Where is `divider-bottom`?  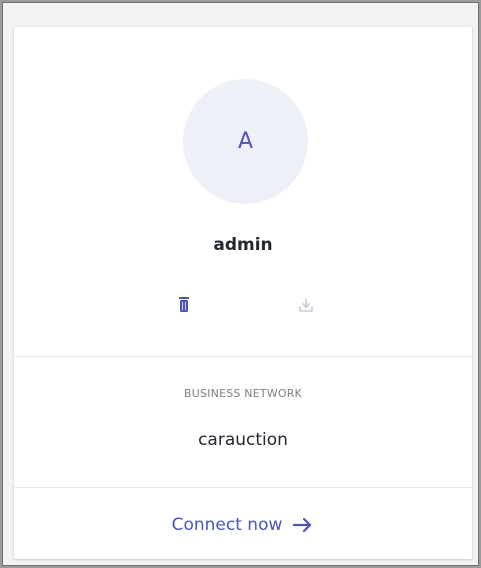
divider-bottom is located at coordinates (243, 487).